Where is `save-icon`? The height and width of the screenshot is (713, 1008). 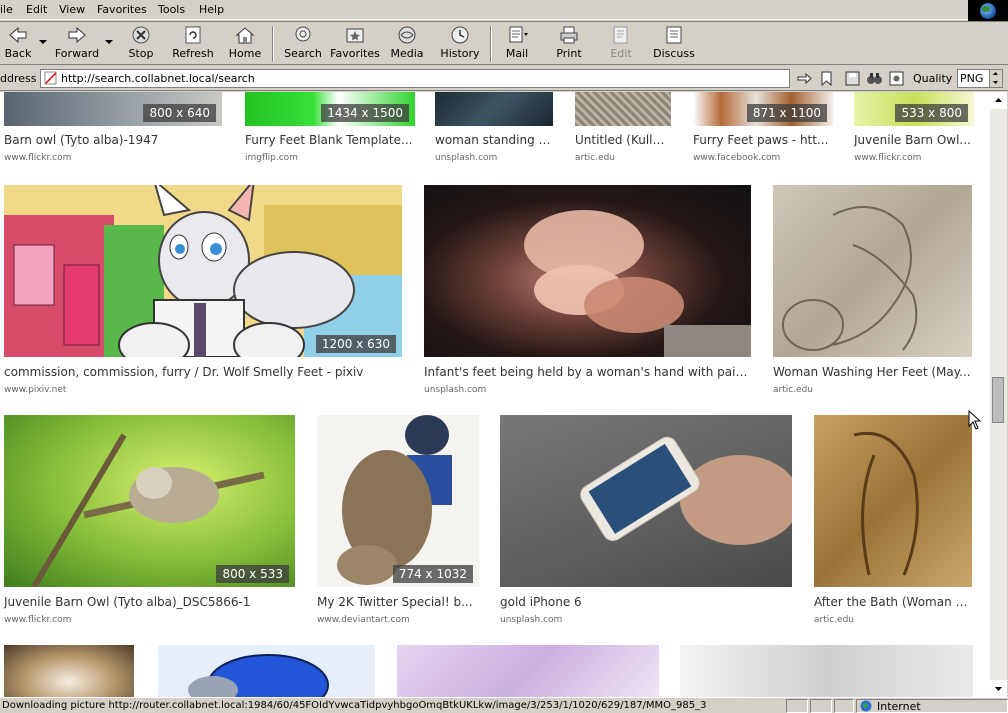 save-icon is located at coordinates (852, 78).